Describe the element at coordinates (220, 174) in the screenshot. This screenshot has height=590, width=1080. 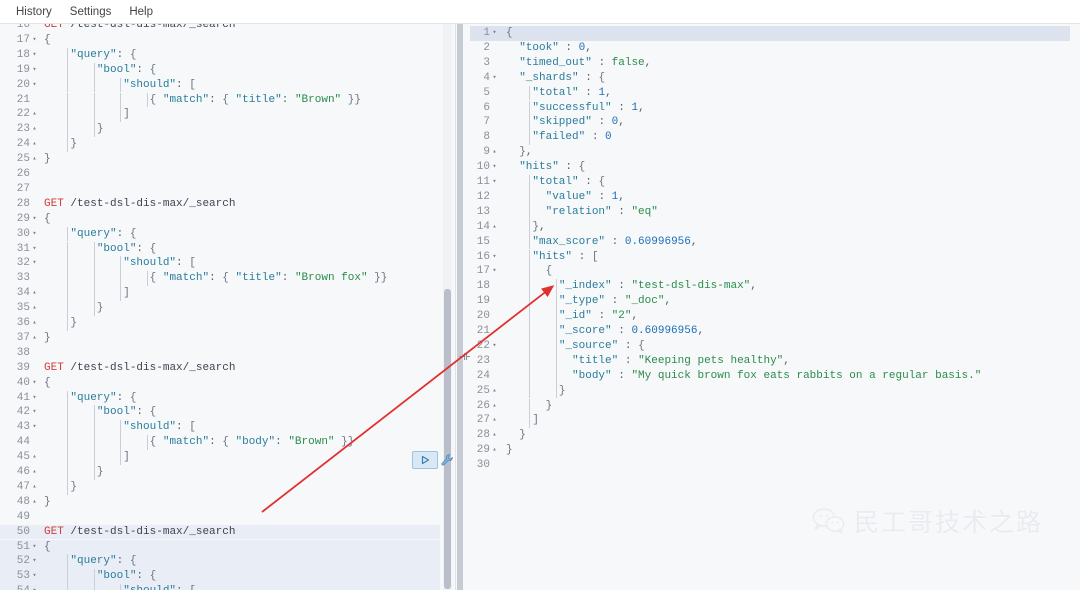
I see `code-line: 26` at that location.